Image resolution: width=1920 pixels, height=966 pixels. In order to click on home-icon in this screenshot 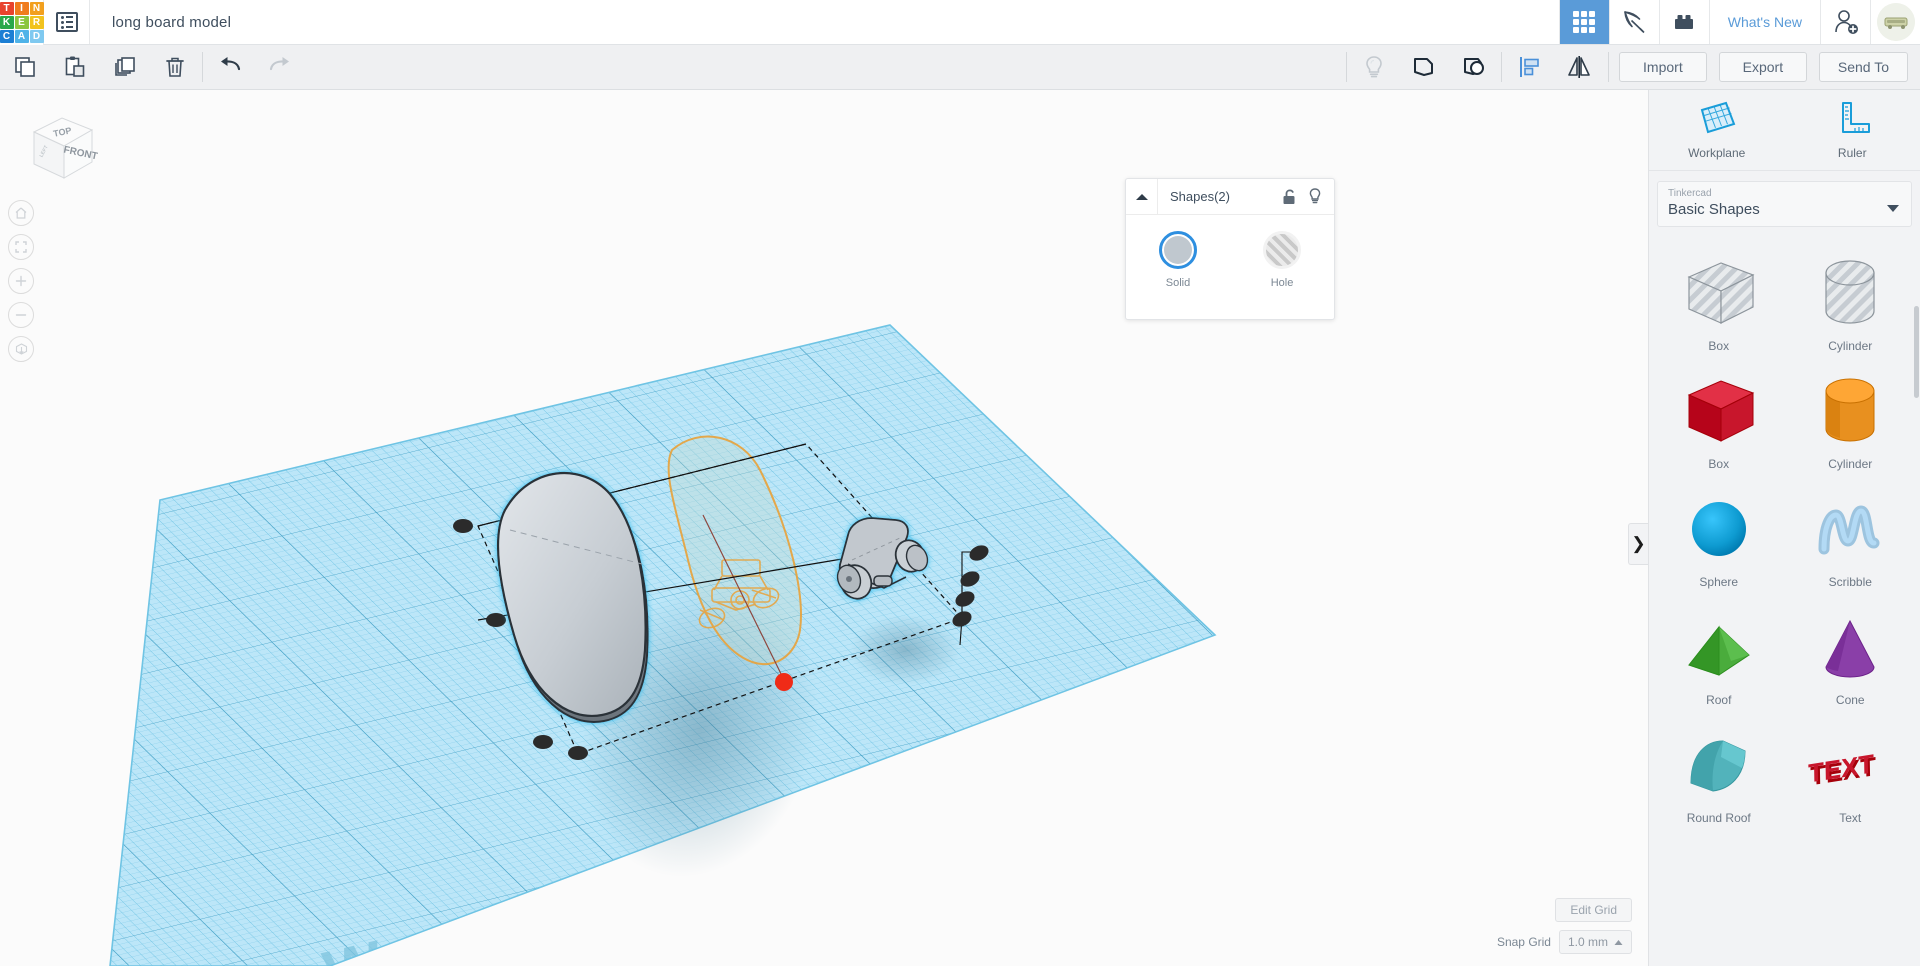, I will do `click(21, 213)`.